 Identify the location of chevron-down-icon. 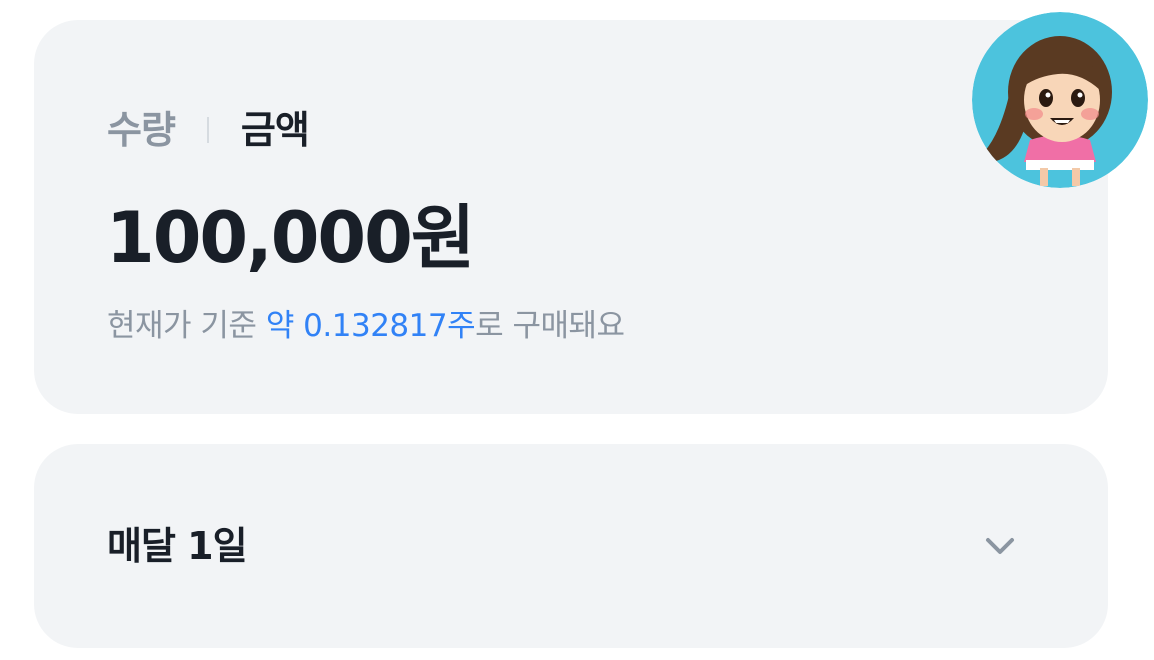
(1000, 546).